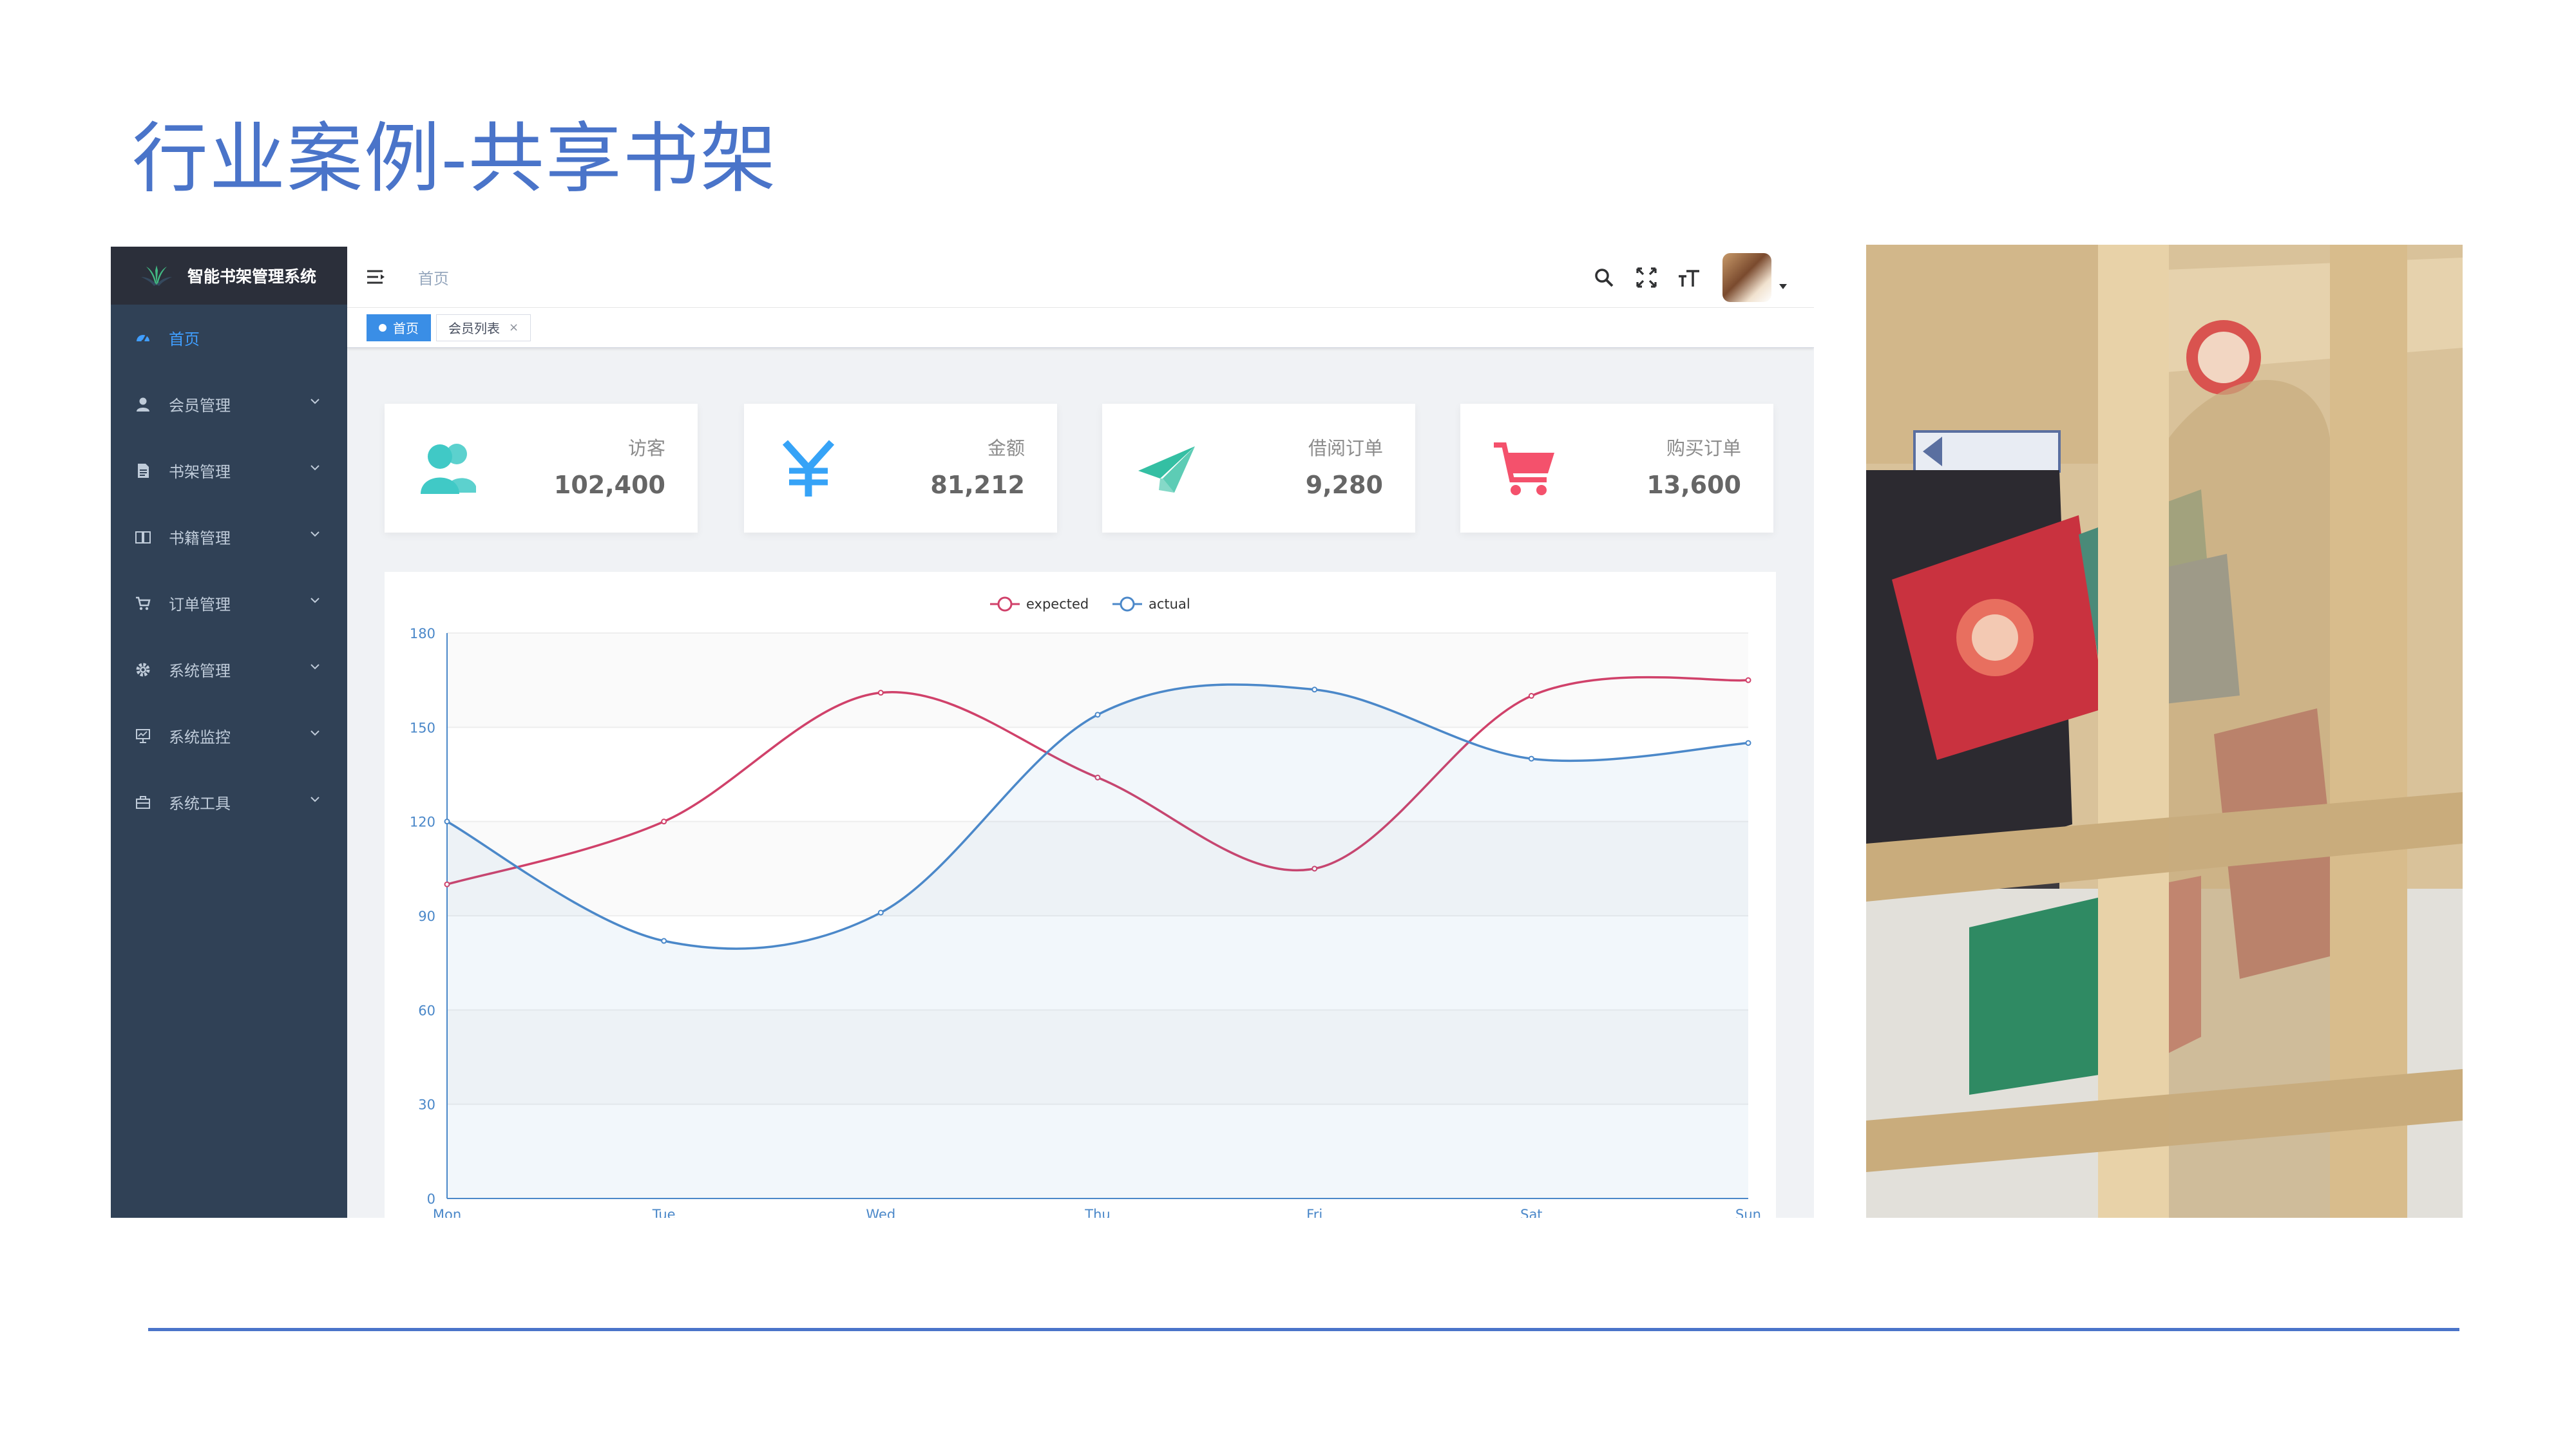  Describe the element at coordinates (1646, 277) in the screenshot. I see `fullscreen-icon` at that location.